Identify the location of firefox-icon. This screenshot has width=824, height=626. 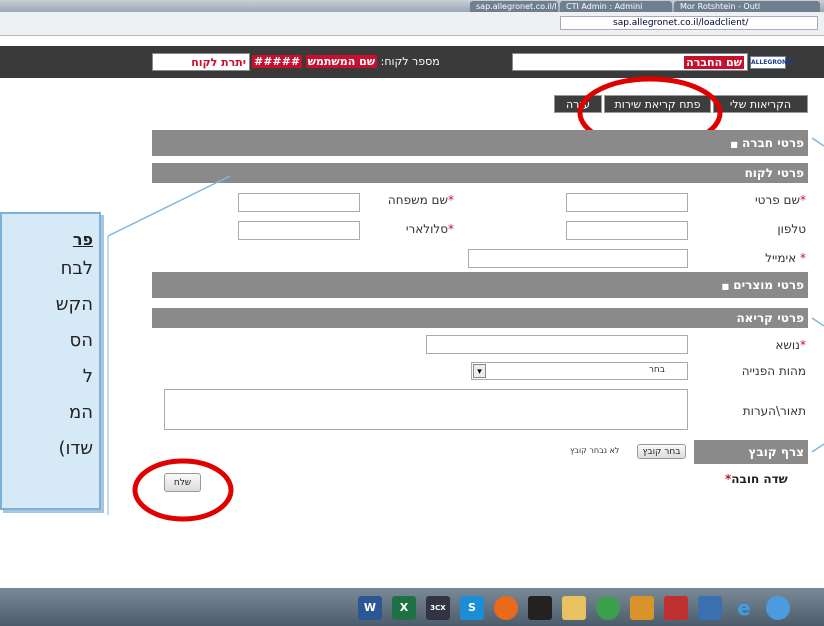
(506, 608).